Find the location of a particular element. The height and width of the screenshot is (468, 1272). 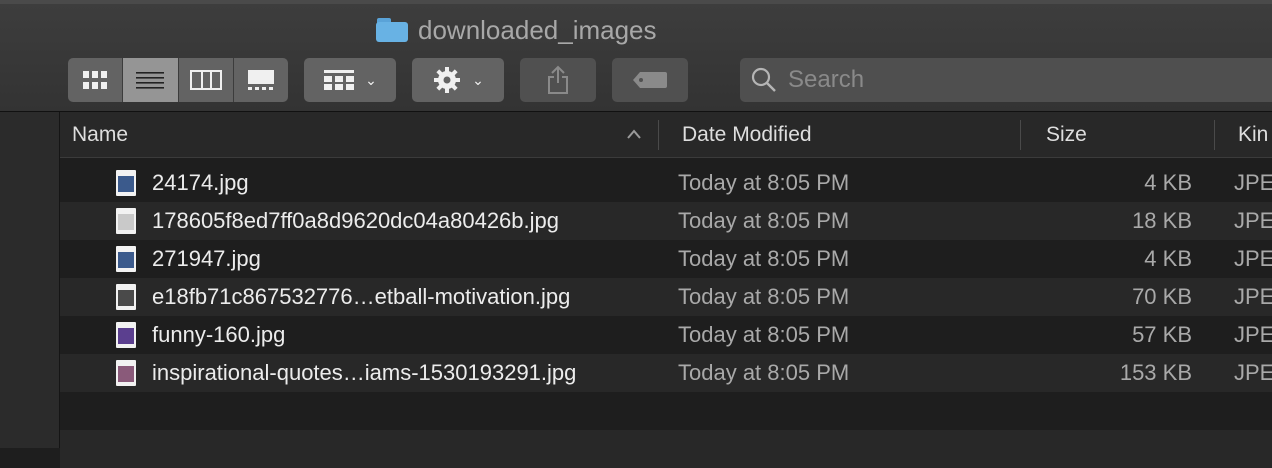

file-size: 57 KB is located at coordinates (1162, 334).